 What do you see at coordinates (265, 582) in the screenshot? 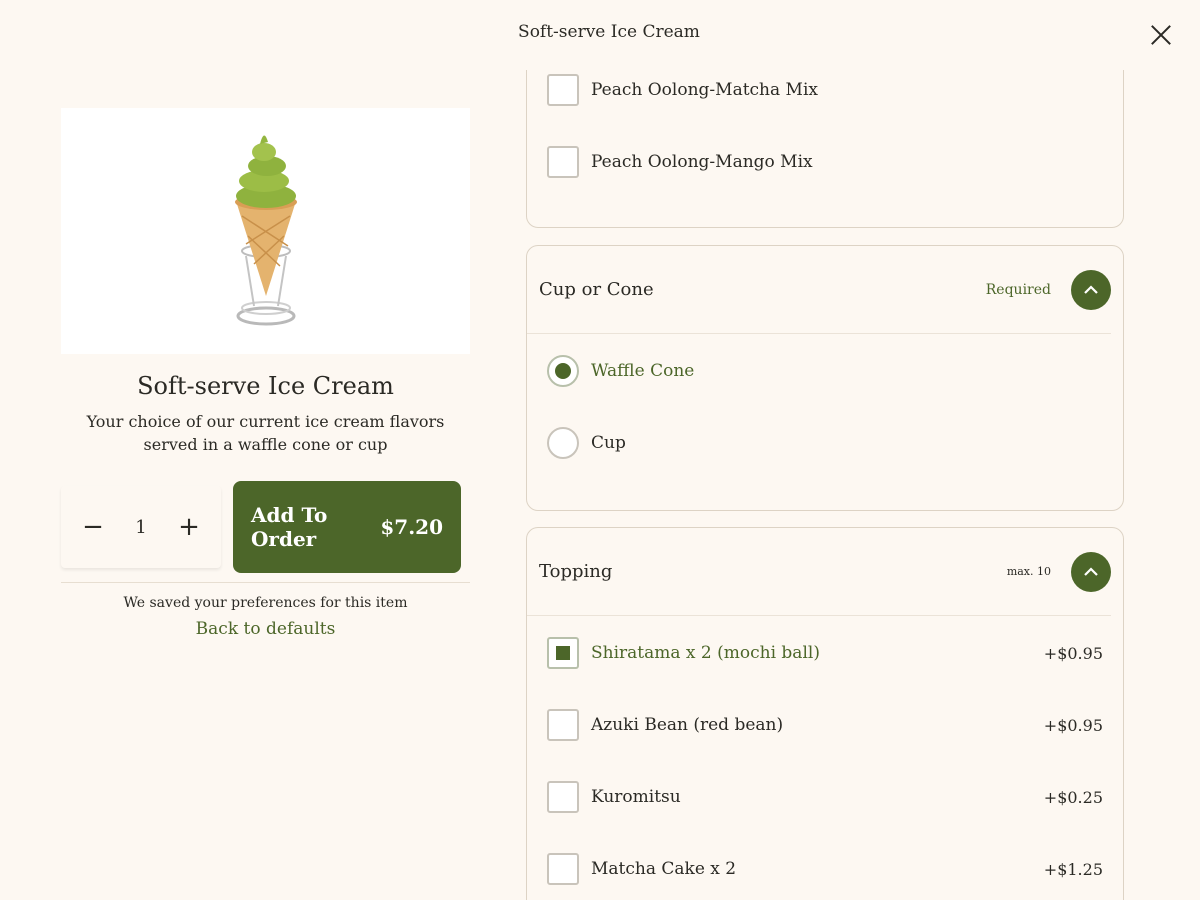
I see `divider` at bounding box center [265, 582].